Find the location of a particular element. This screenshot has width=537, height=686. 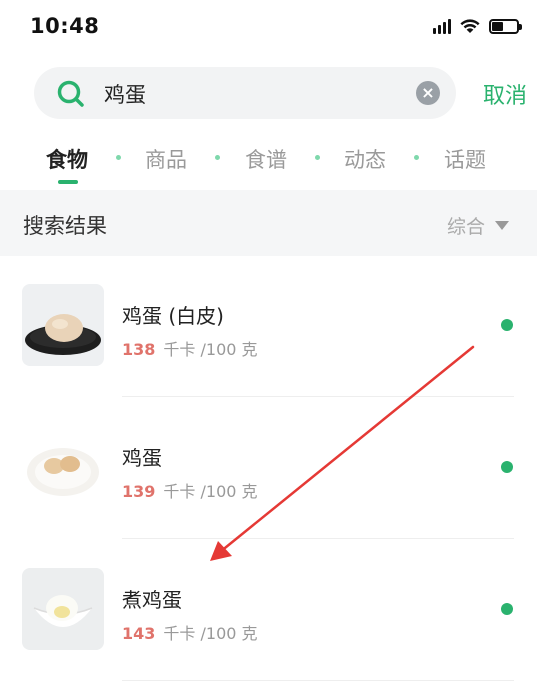

search-query: 鸡蛋 is located at coordinates (125, 94).